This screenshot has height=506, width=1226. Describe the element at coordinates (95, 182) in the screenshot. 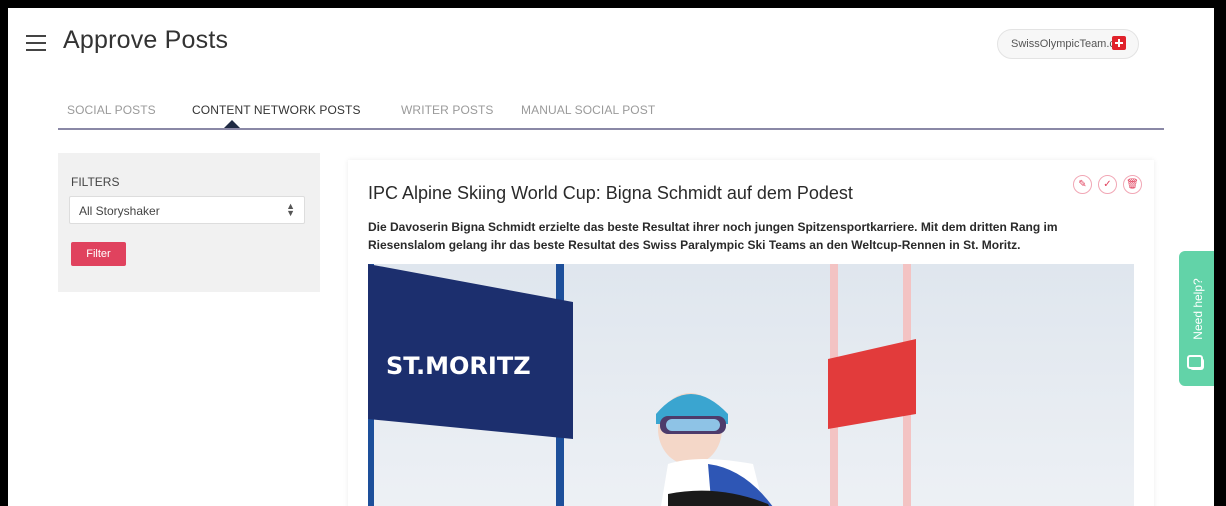

I see `filters-heading: FILTERS` at that location.